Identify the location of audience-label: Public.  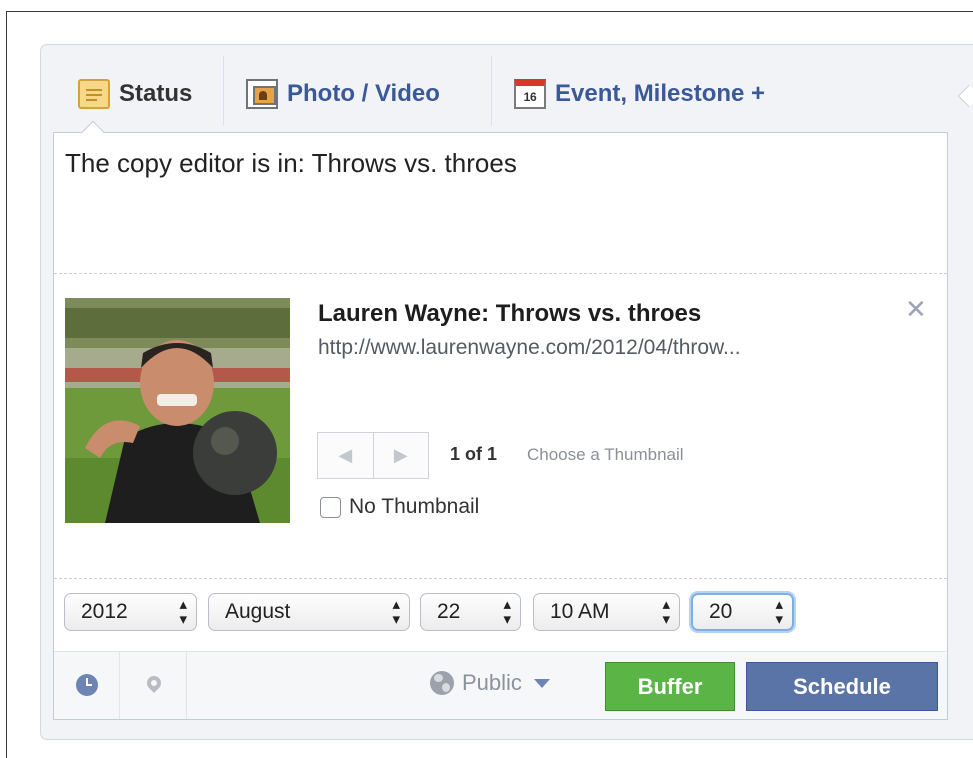
(492, 682).